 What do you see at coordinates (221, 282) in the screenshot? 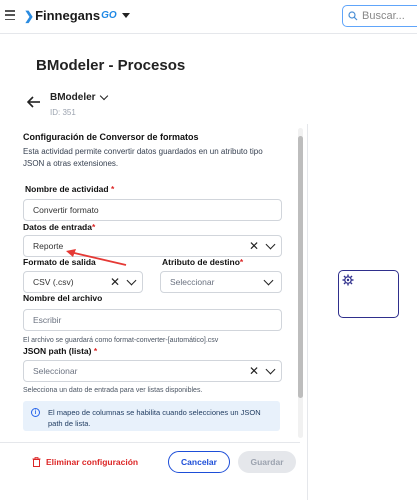
I see `target-attribute-select: Seleccionar` at bounding box center [221, 282].